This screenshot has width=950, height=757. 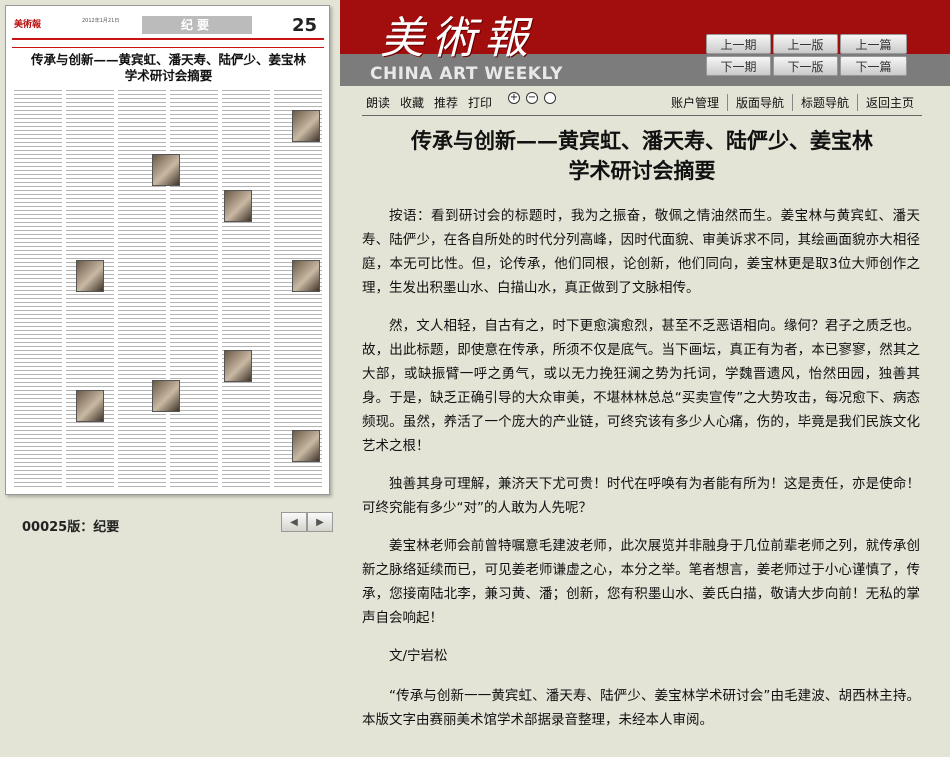 I want to click on title-navigation-link: 标题导航, so click(x=824, y=102).